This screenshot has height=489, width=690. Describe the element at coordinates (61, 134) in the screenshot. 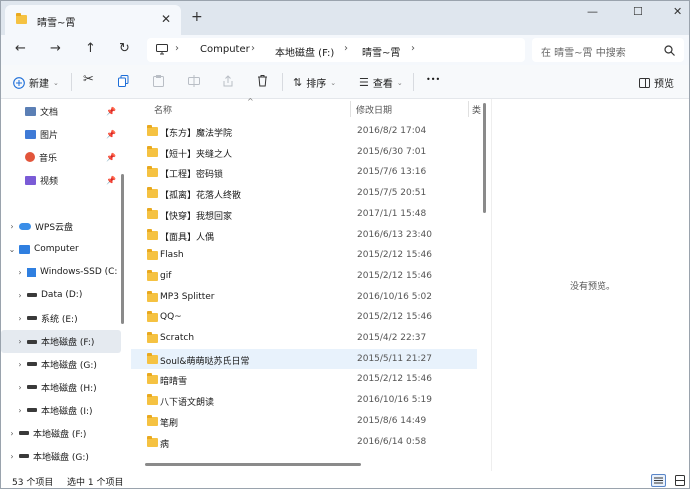

I see `nav-item-pictures: 图片 📌` at that location.